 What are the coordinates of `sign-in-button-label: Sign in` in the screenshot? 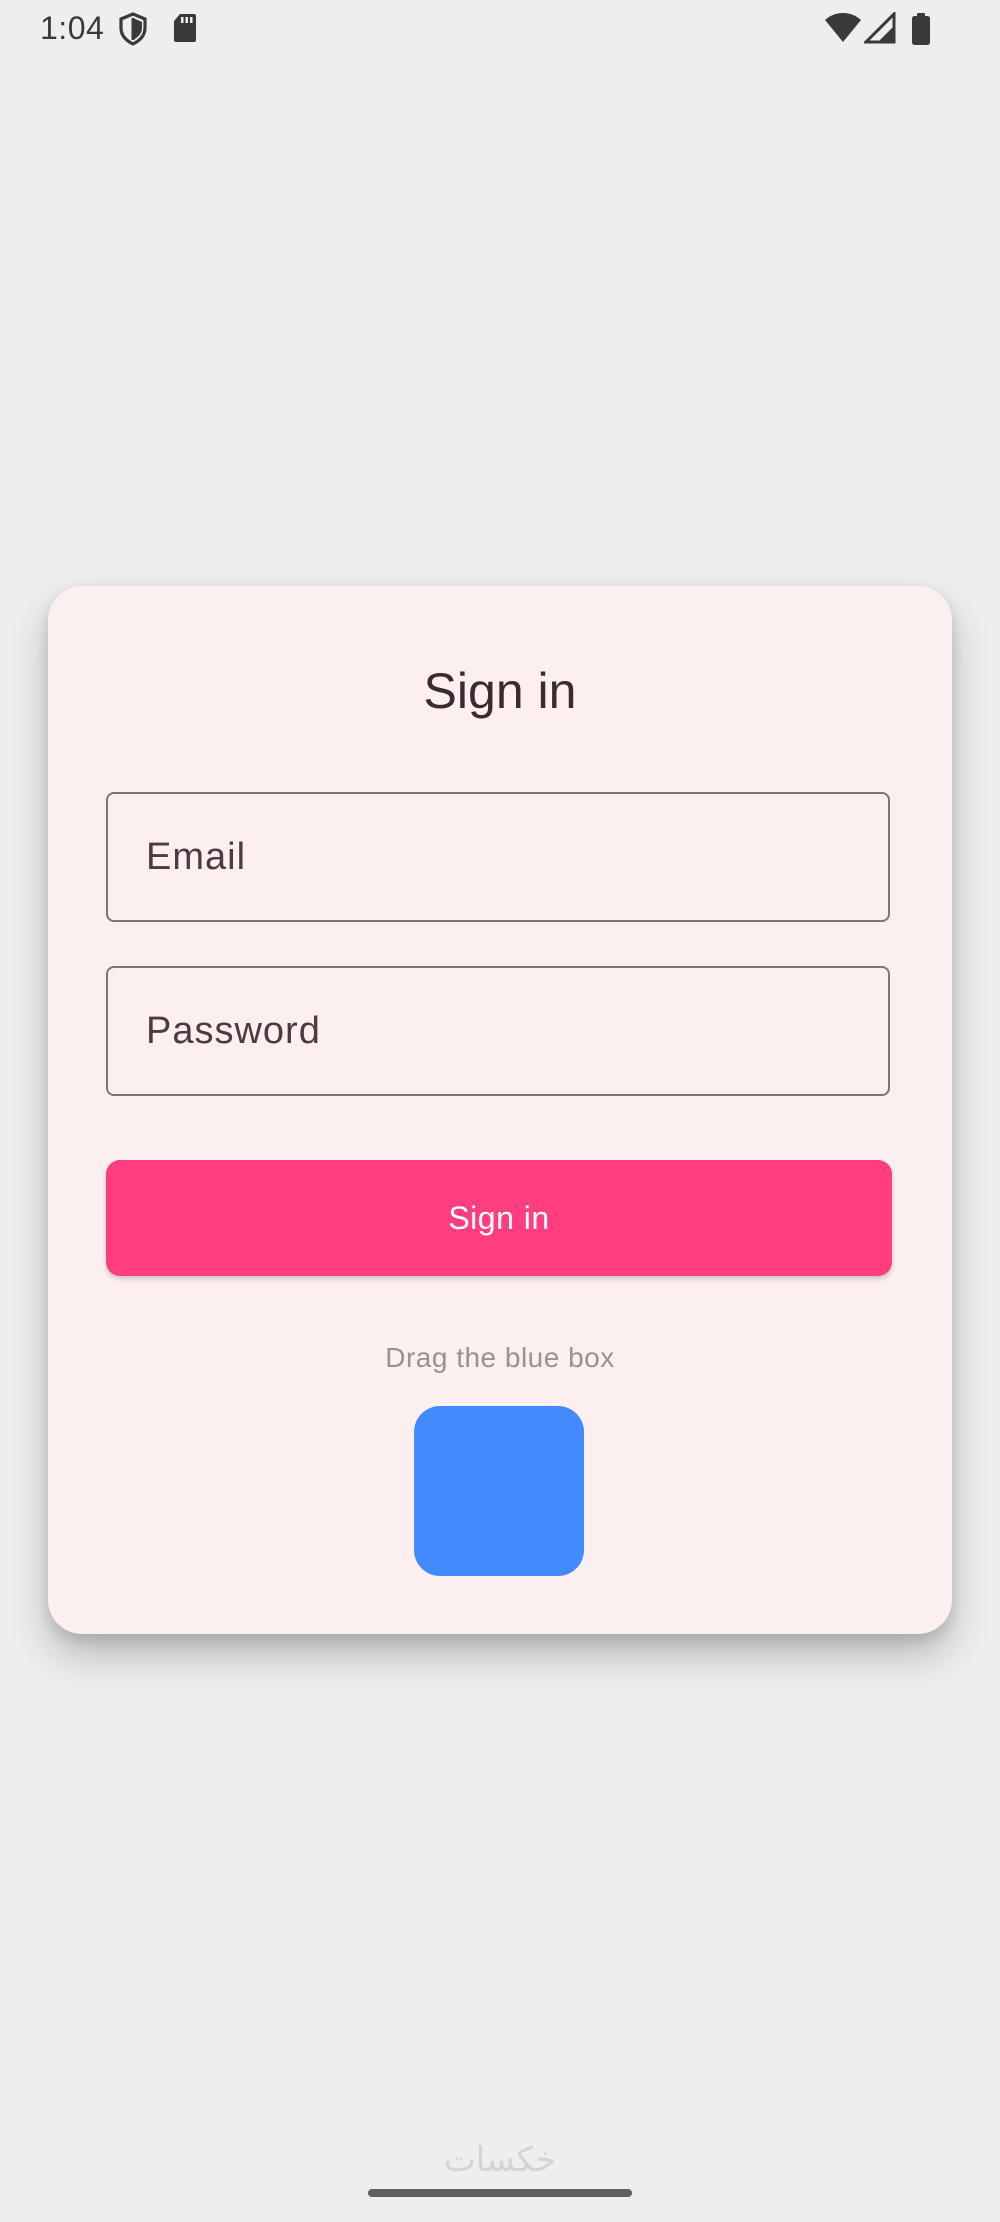 It's located at (499, 1217).